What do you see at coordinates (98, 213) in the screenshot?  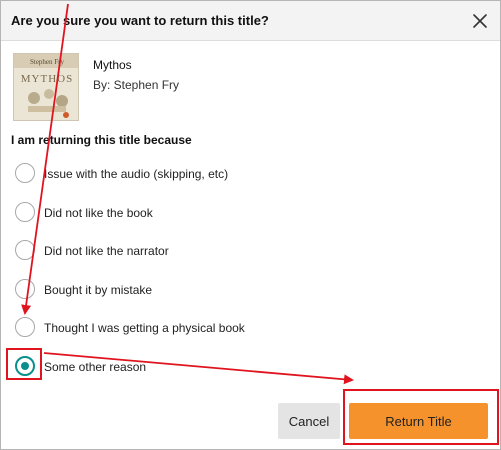 I see `reason-label: Did not like the book` at bounding box center [98, 213].